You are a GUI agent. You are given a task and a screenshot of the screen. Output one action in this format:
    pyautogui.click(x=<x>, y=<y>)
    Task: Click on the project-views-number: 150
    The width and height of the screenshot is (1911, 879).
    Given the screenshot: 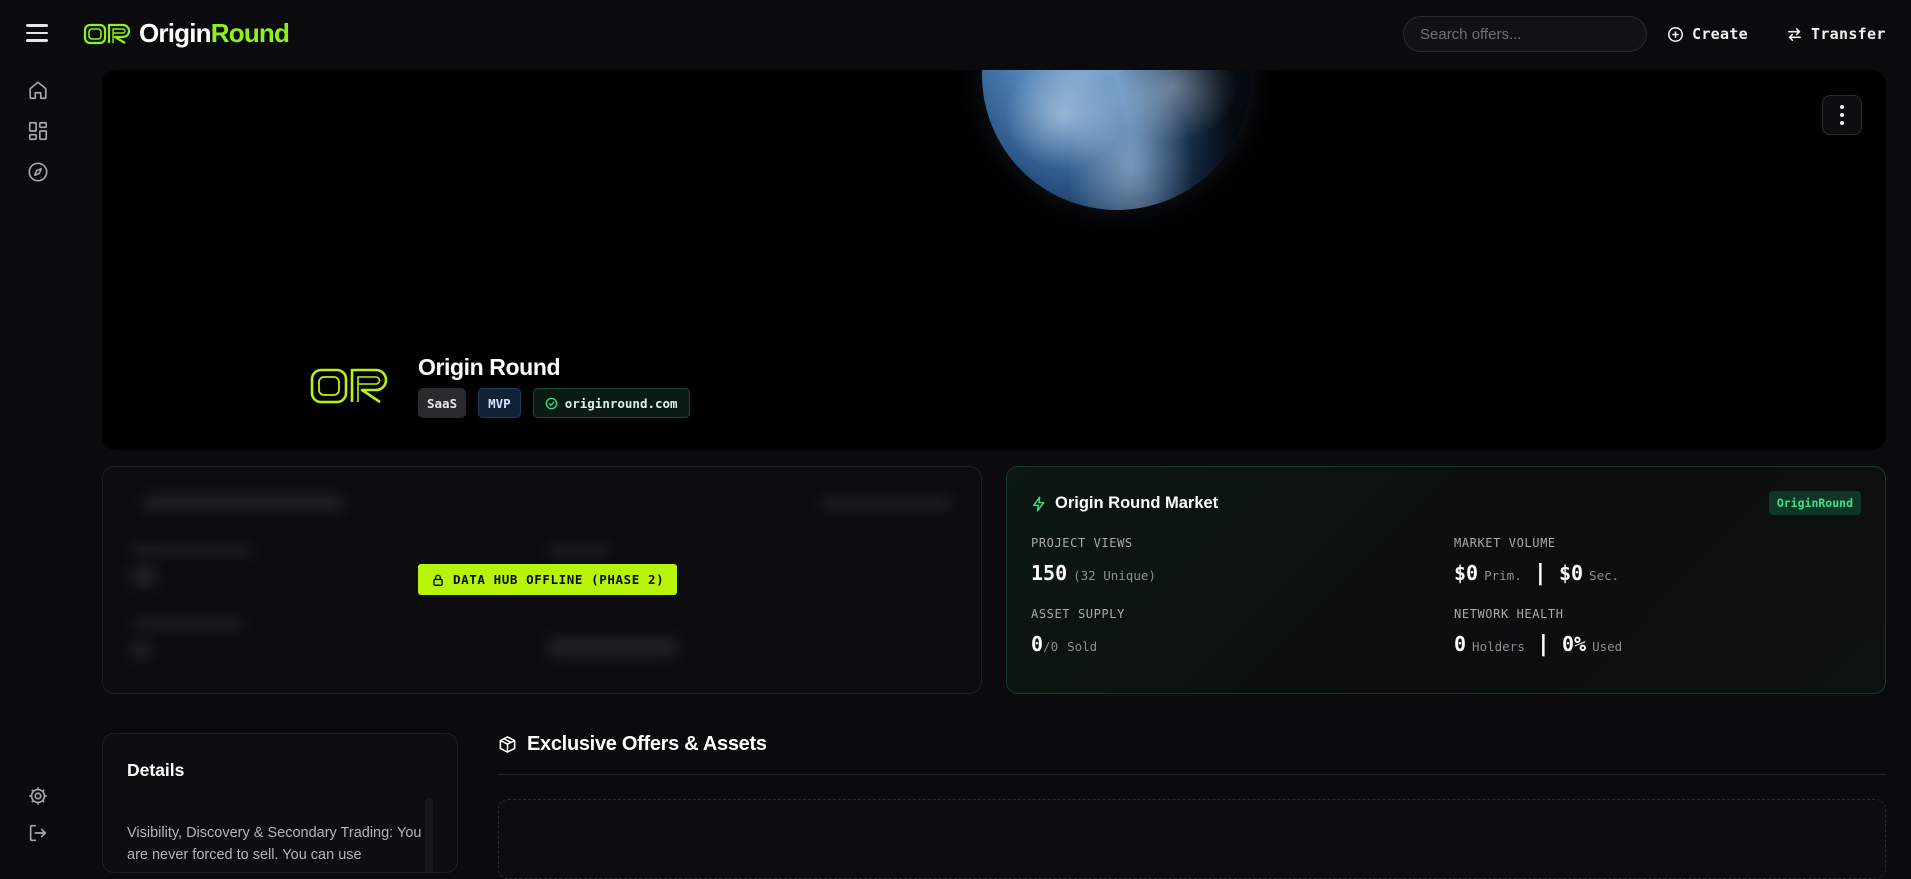 What is the action you would take?
    pyautogui.click(x=1049, y=573)
    